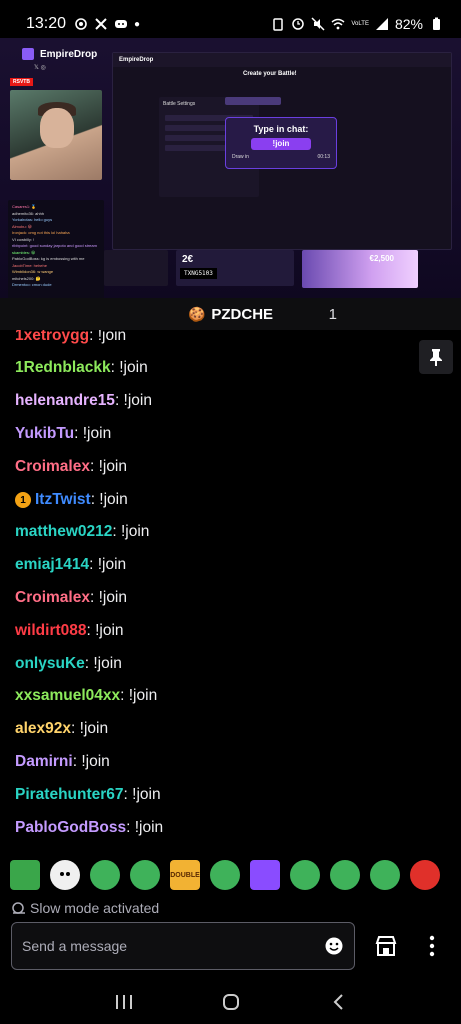 This screenshot has height=1024, width=461. I want to click on emote-frog-eyes-icon, so click(345, 875).